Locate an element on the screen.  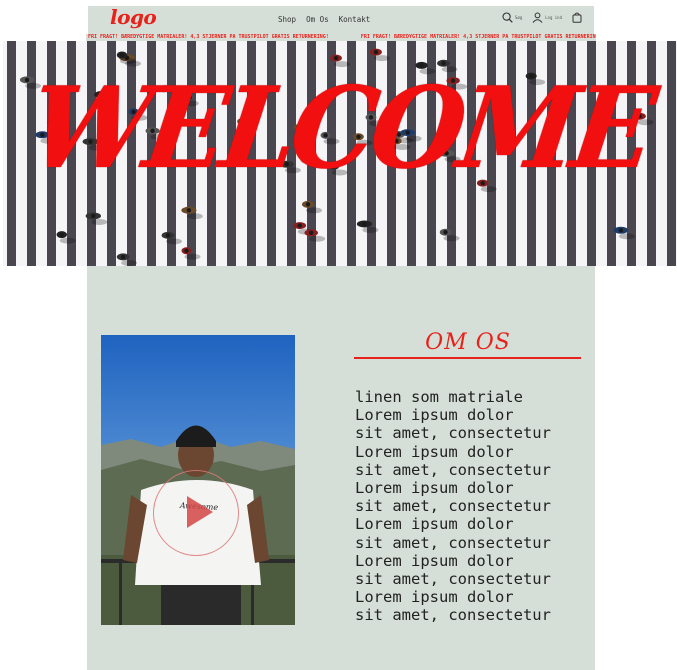
nav-link-shop: Shop is located at coordinates (287, 19).